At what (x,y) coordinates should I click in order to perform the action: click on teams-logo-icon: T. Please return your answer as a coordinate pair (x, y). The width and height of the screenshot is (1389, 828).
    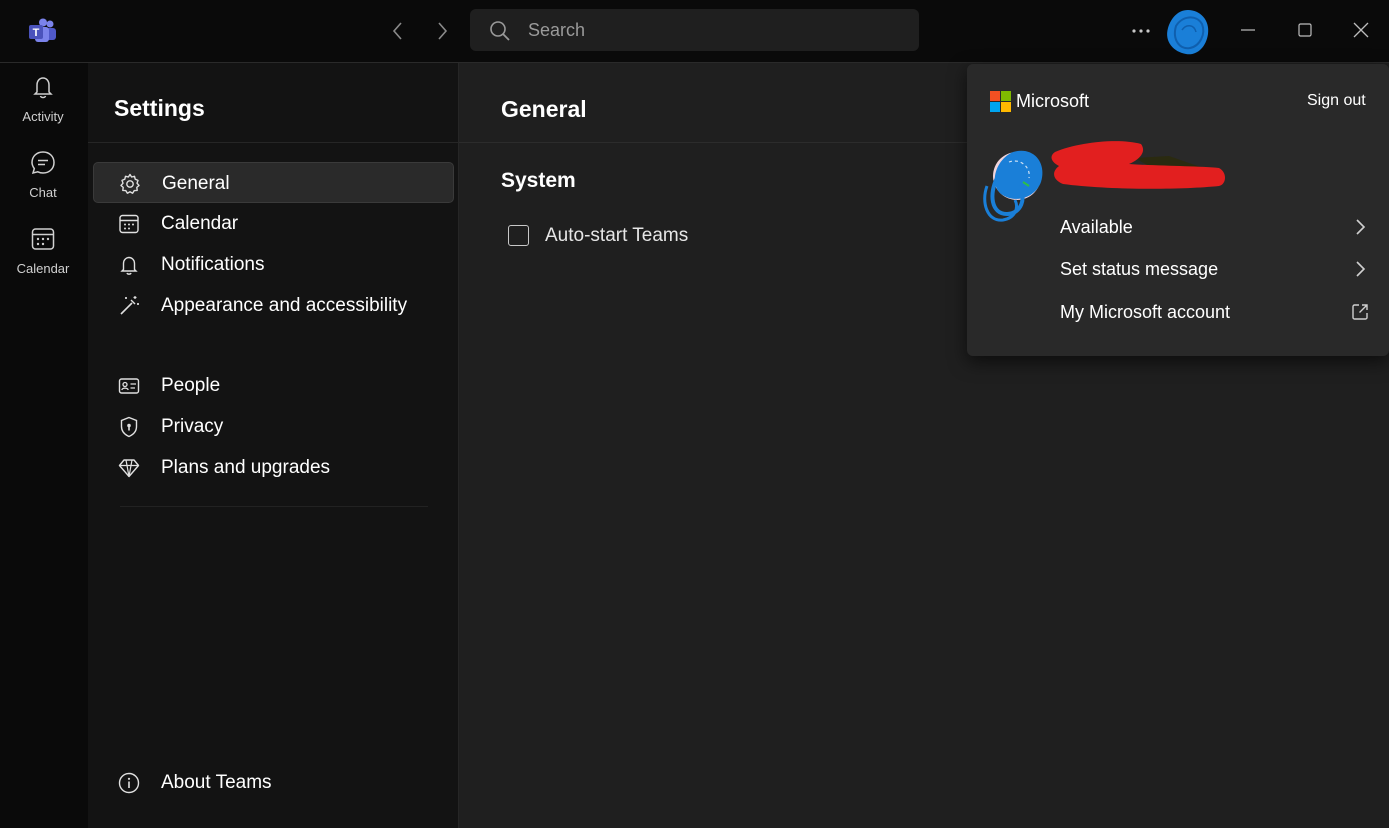
    Looking at the image, I should click on (42, 30).